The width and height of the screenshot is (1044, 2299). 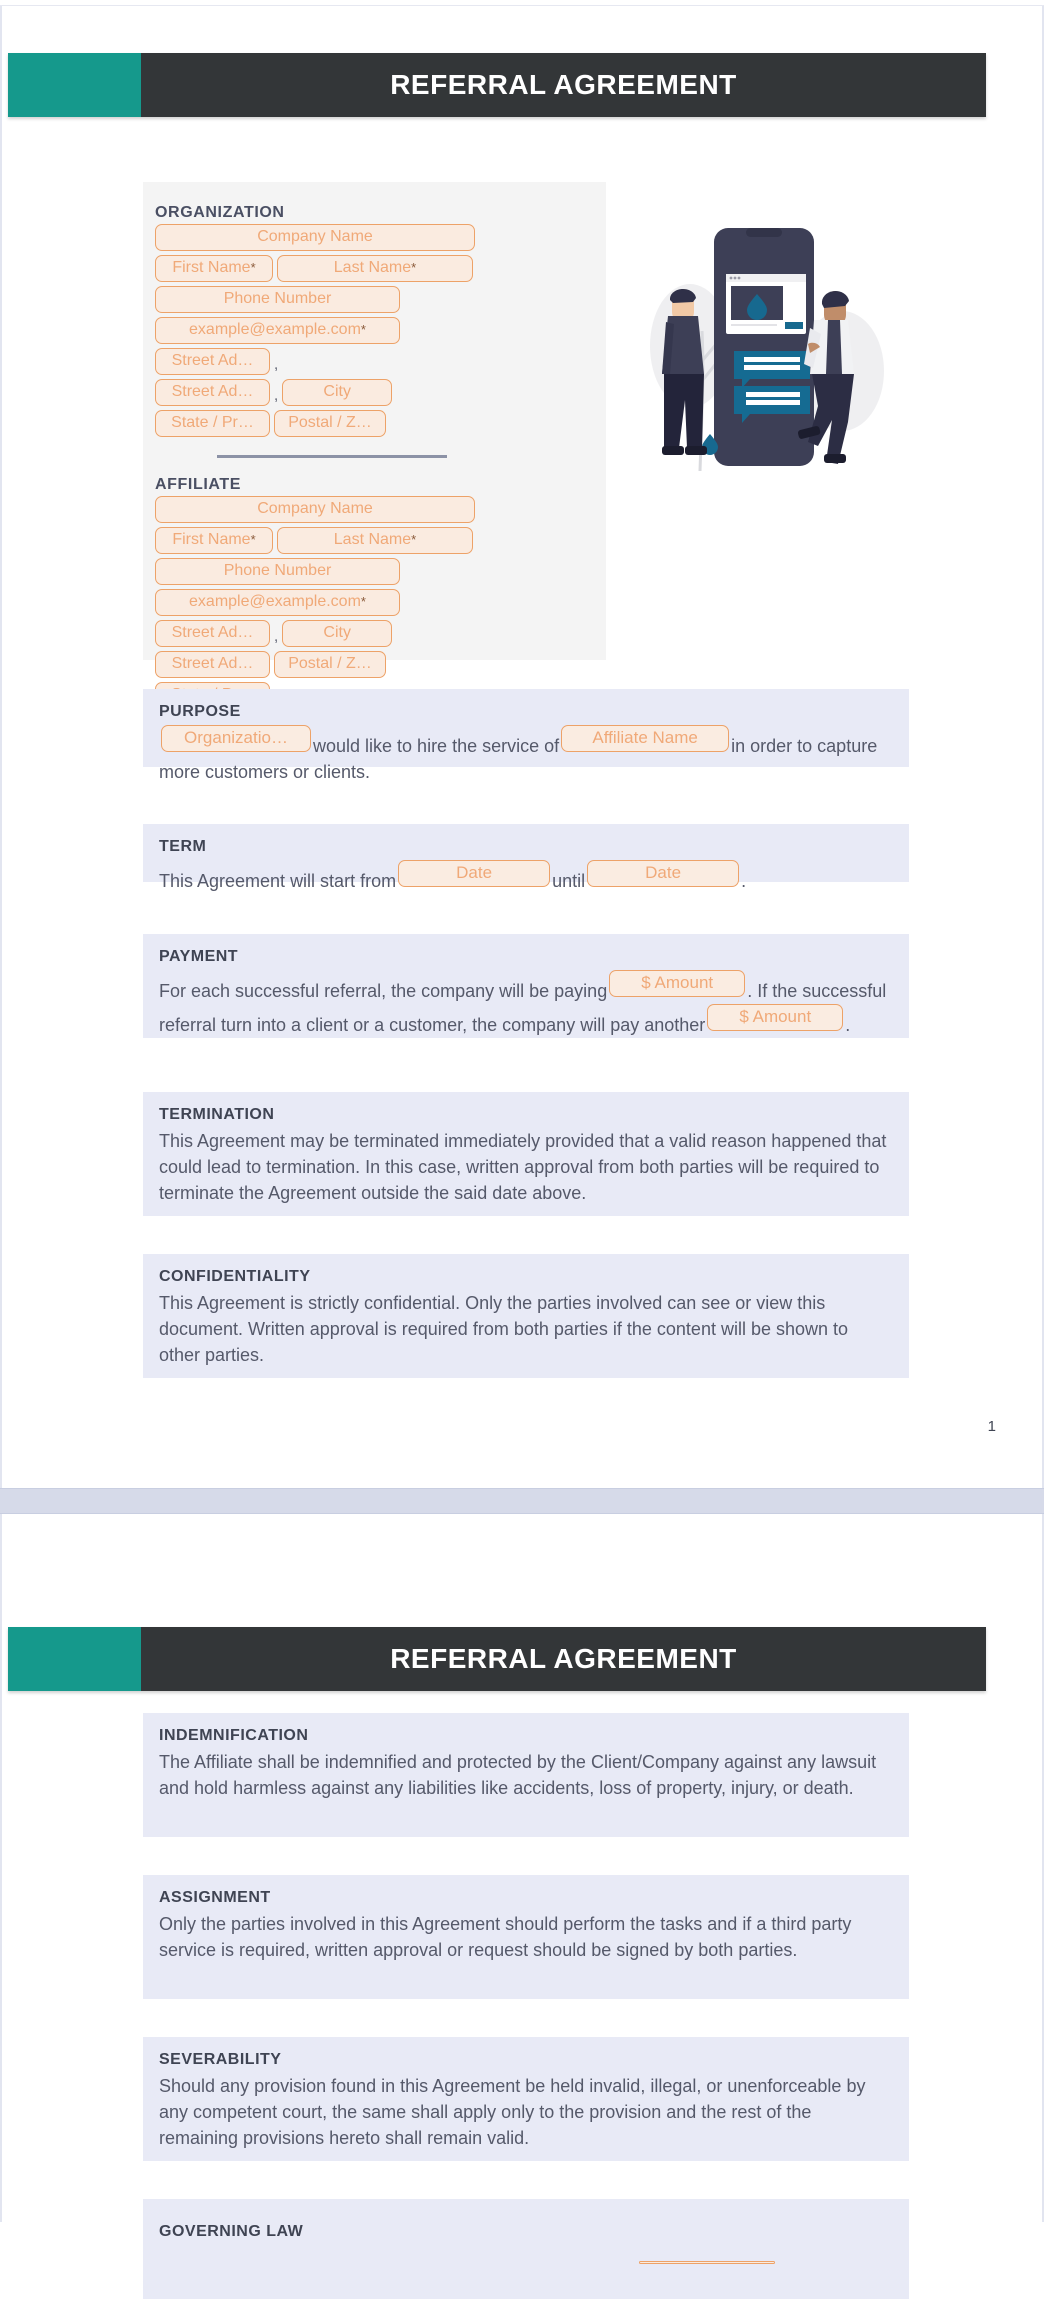 I want to click on affiliate-last-name-field: Last Name*, so click(x=375, y=540).